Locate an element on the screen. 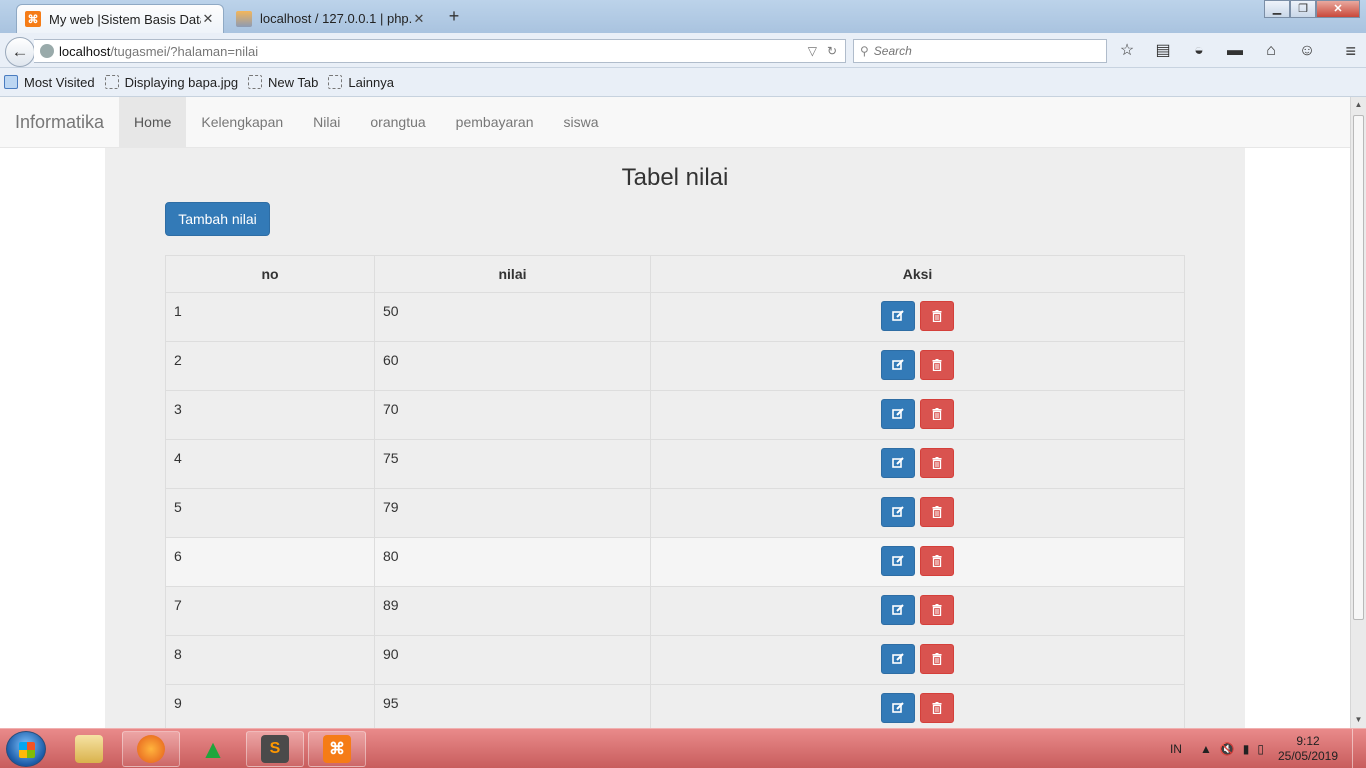 This screenshot has height=768, width=1366. taskbar-firefox is located at coordinates (151, 749).